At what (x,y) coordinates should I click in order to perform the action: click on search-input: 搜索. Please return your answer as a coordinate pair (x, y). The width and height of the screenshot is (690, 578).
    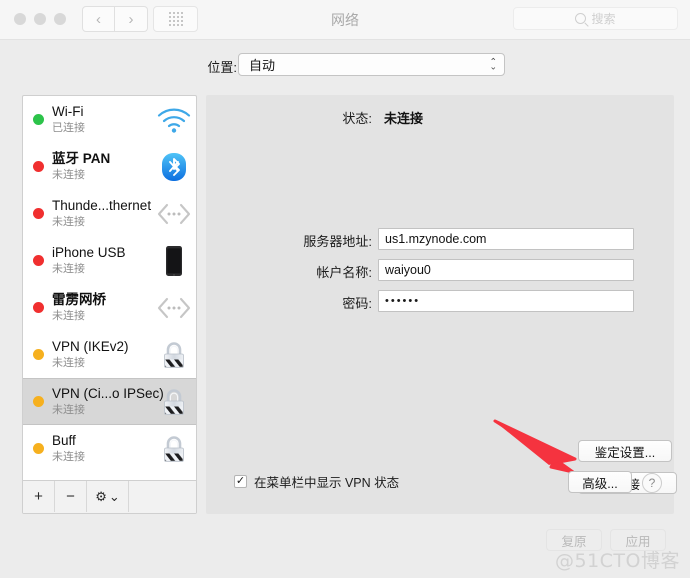
    Looking at the image, I should click on (595, 18).